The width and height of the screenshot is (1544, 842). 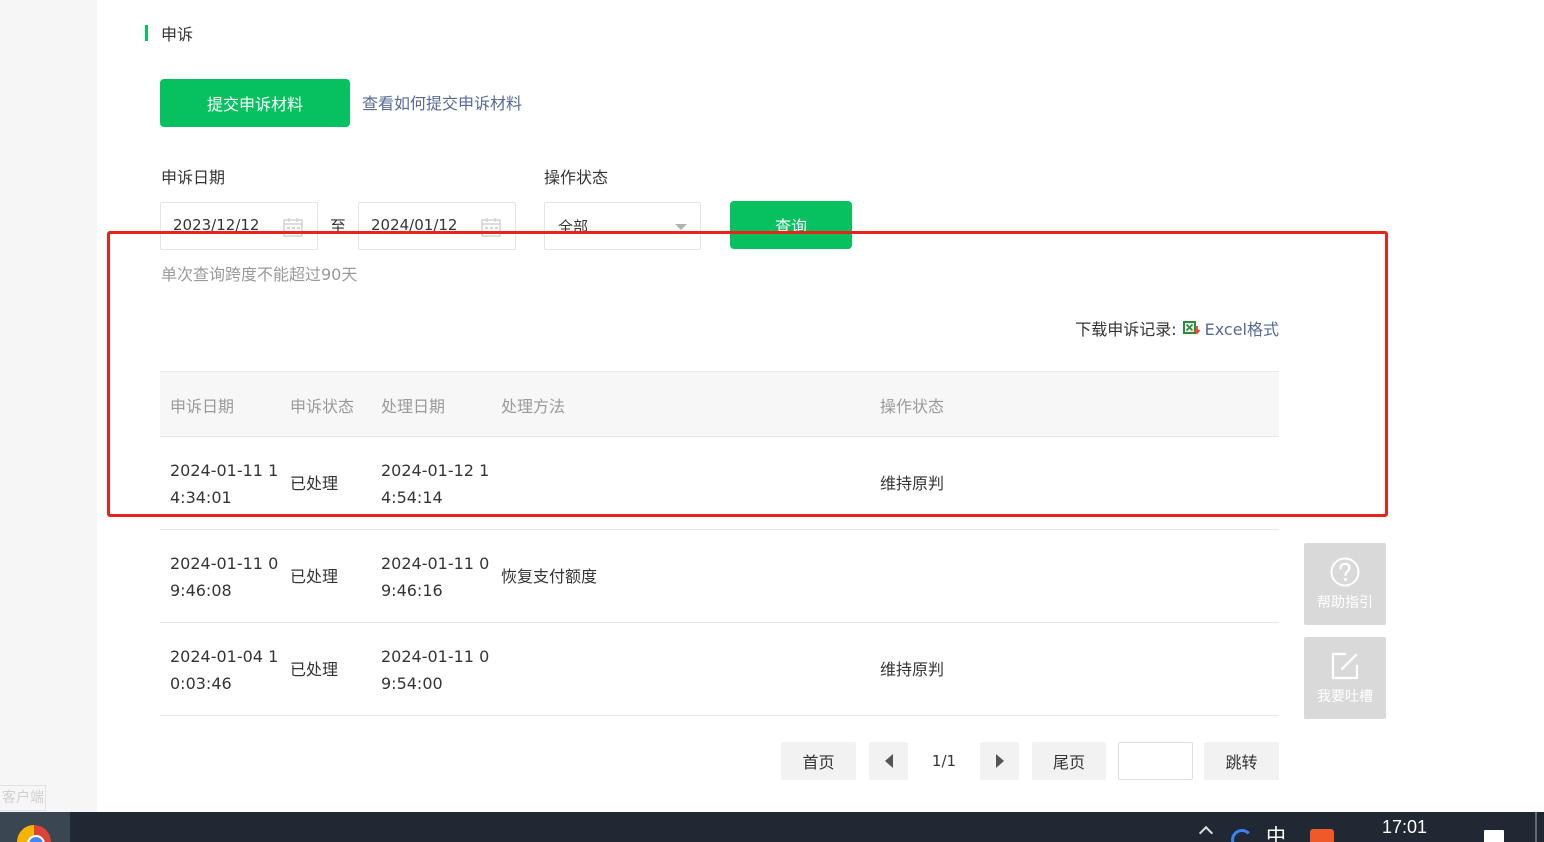 I want to click on table-header: 申诉日期 申诉状态 处理日期 处理方法 操作状态, so click(x=719, y=404).